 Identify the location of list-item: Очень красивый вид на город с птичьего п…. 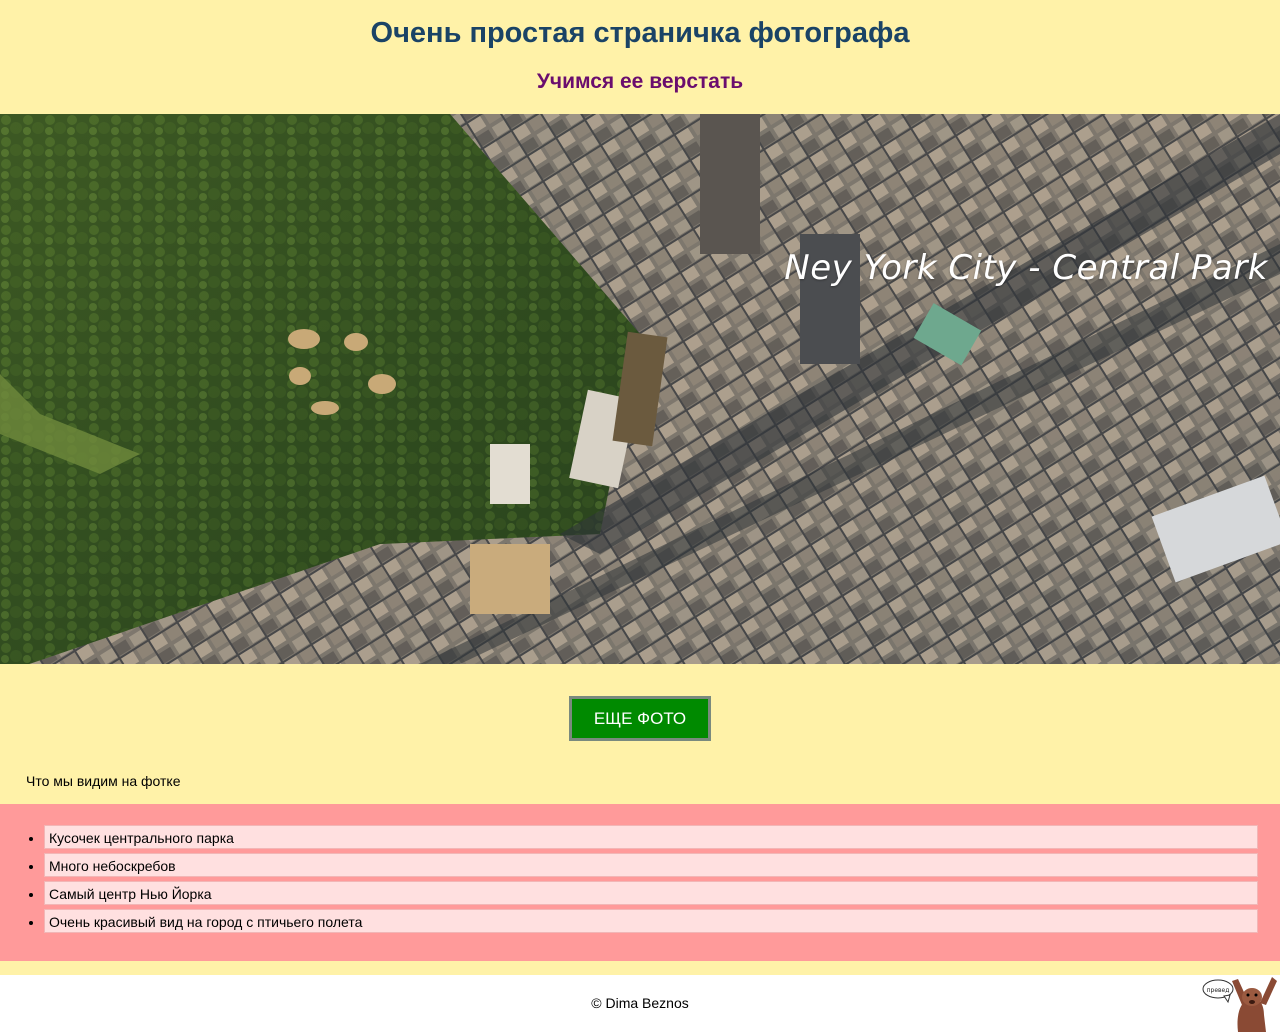
(651, 921).